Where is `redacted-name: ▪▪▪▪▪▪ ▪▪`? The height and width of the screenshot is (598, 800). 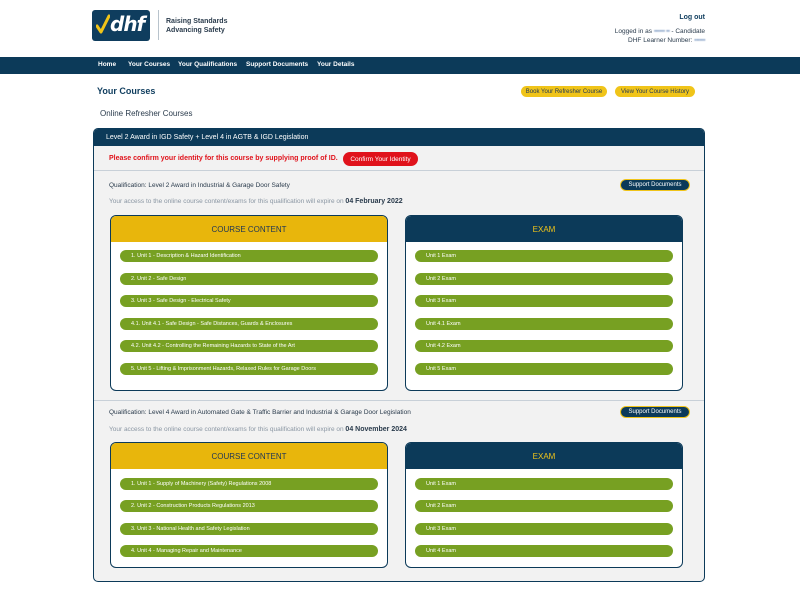
redacted-name: ▪▪▪▪▪▪ ▪▪ is located at coordinates (661, 31).